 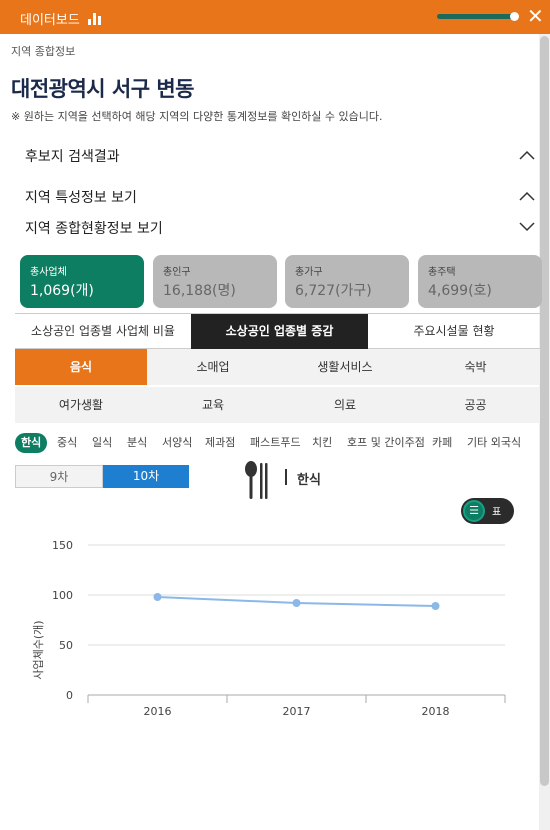 What do you see at coordinates (536, 16) in the screenshot?
I see `close-icon: ✕` at bounding box center [536, 16].